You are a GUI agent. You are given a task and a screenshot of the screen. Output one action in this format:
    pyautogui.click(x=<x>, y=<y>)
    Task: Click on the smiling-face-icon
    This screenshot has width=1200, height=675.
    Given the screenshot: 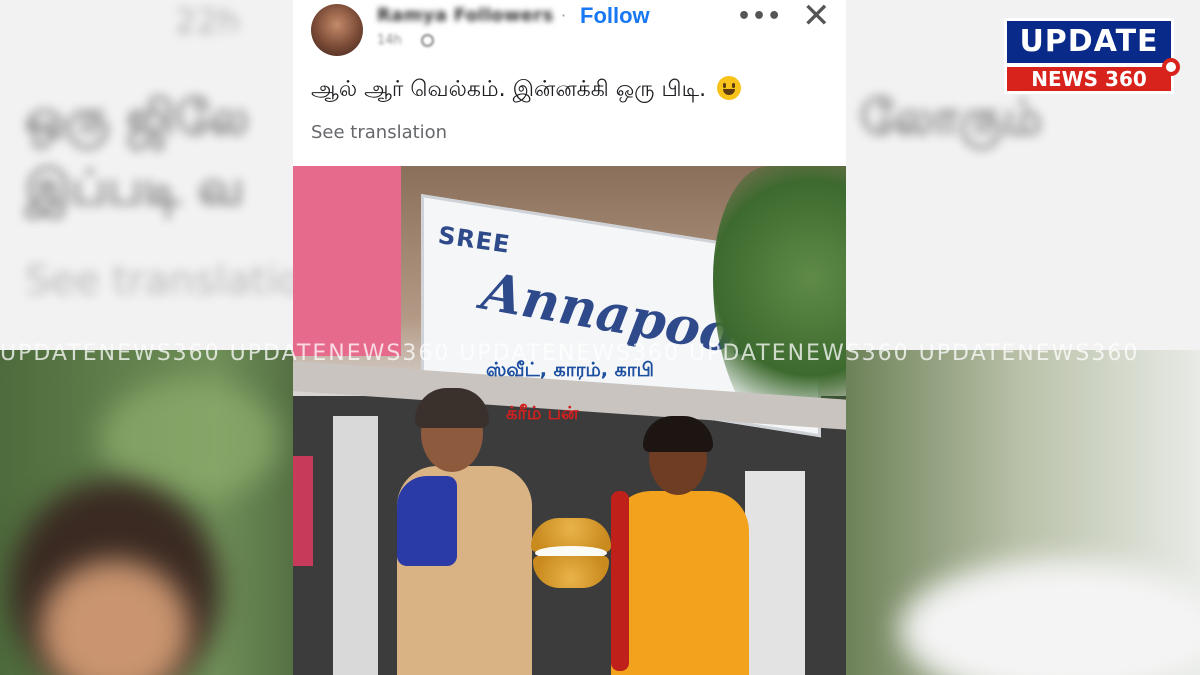 What is the action you would take?
    pyautogui.click(x=729, y=88)
    